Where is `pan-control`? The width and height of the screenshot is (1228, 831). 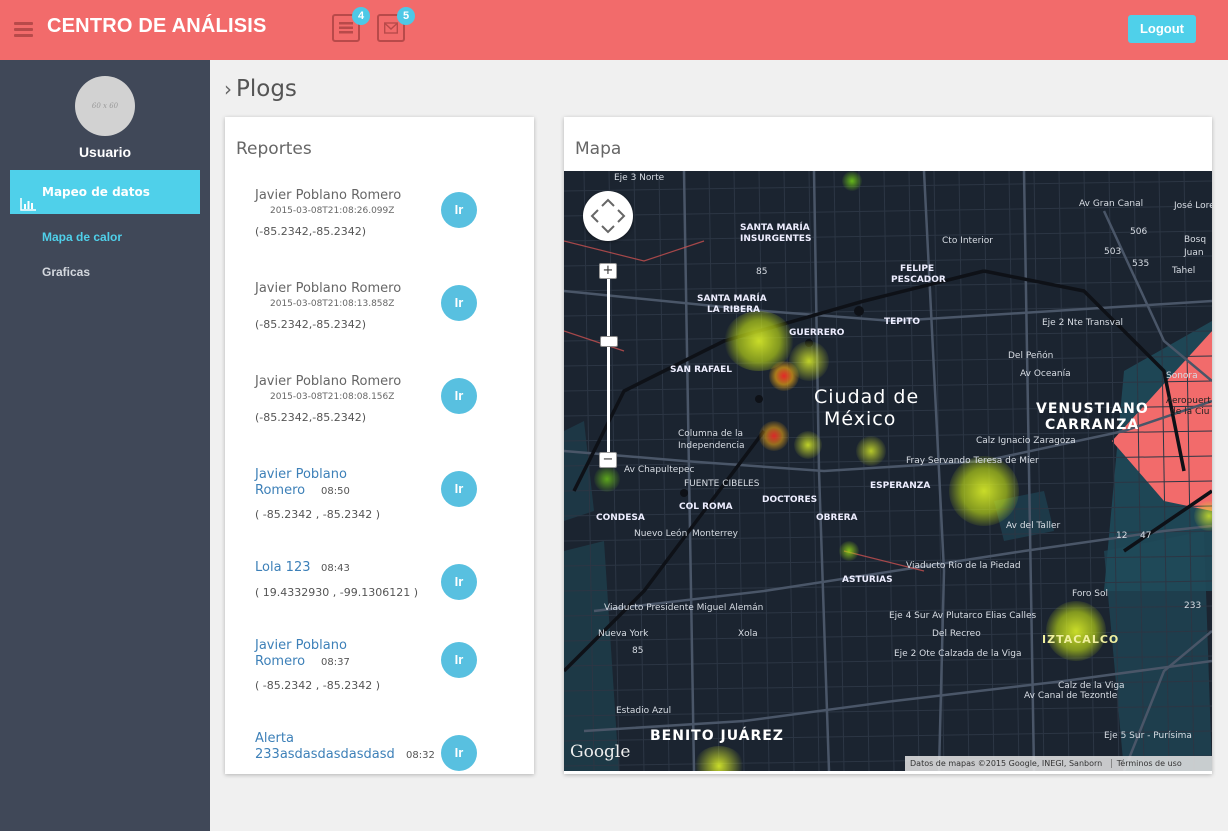
pan-control is located at coordinates (608, 216).